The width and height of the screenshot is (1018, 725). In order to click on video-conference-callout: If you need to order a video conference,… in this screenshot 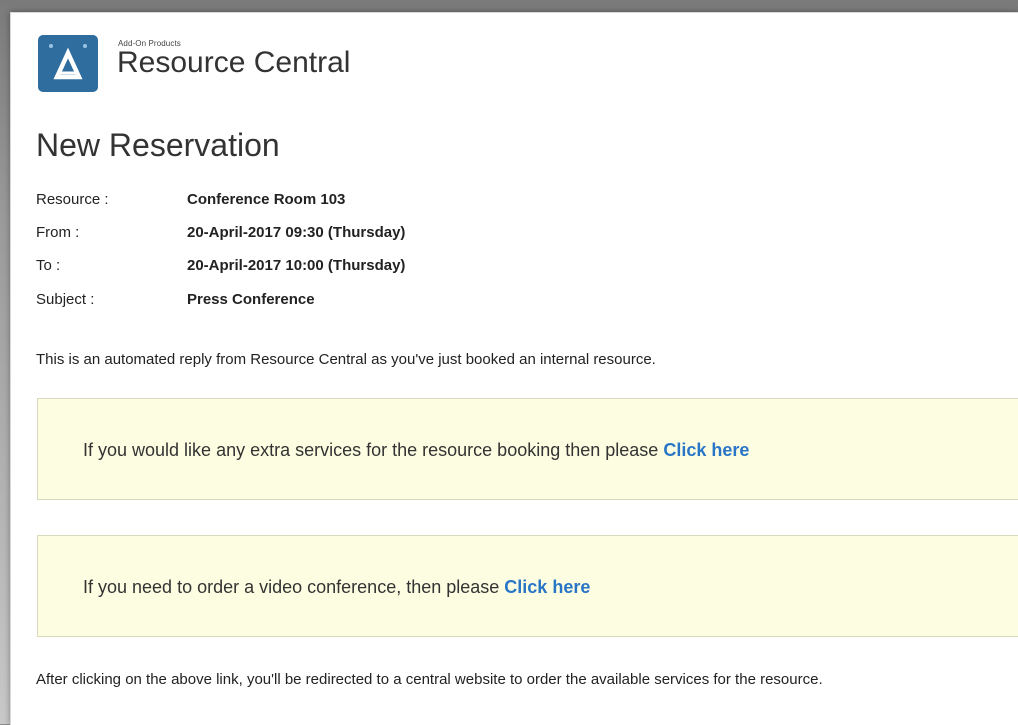, I will do `click(527, 586)`.